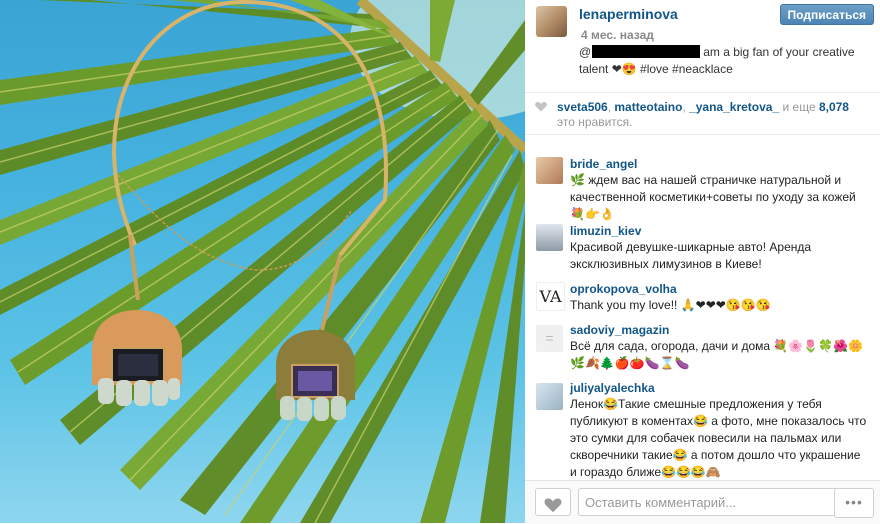 This screenshot has width=880, height=524. I want to click on liker-username: sveta506, so click(582, 107).